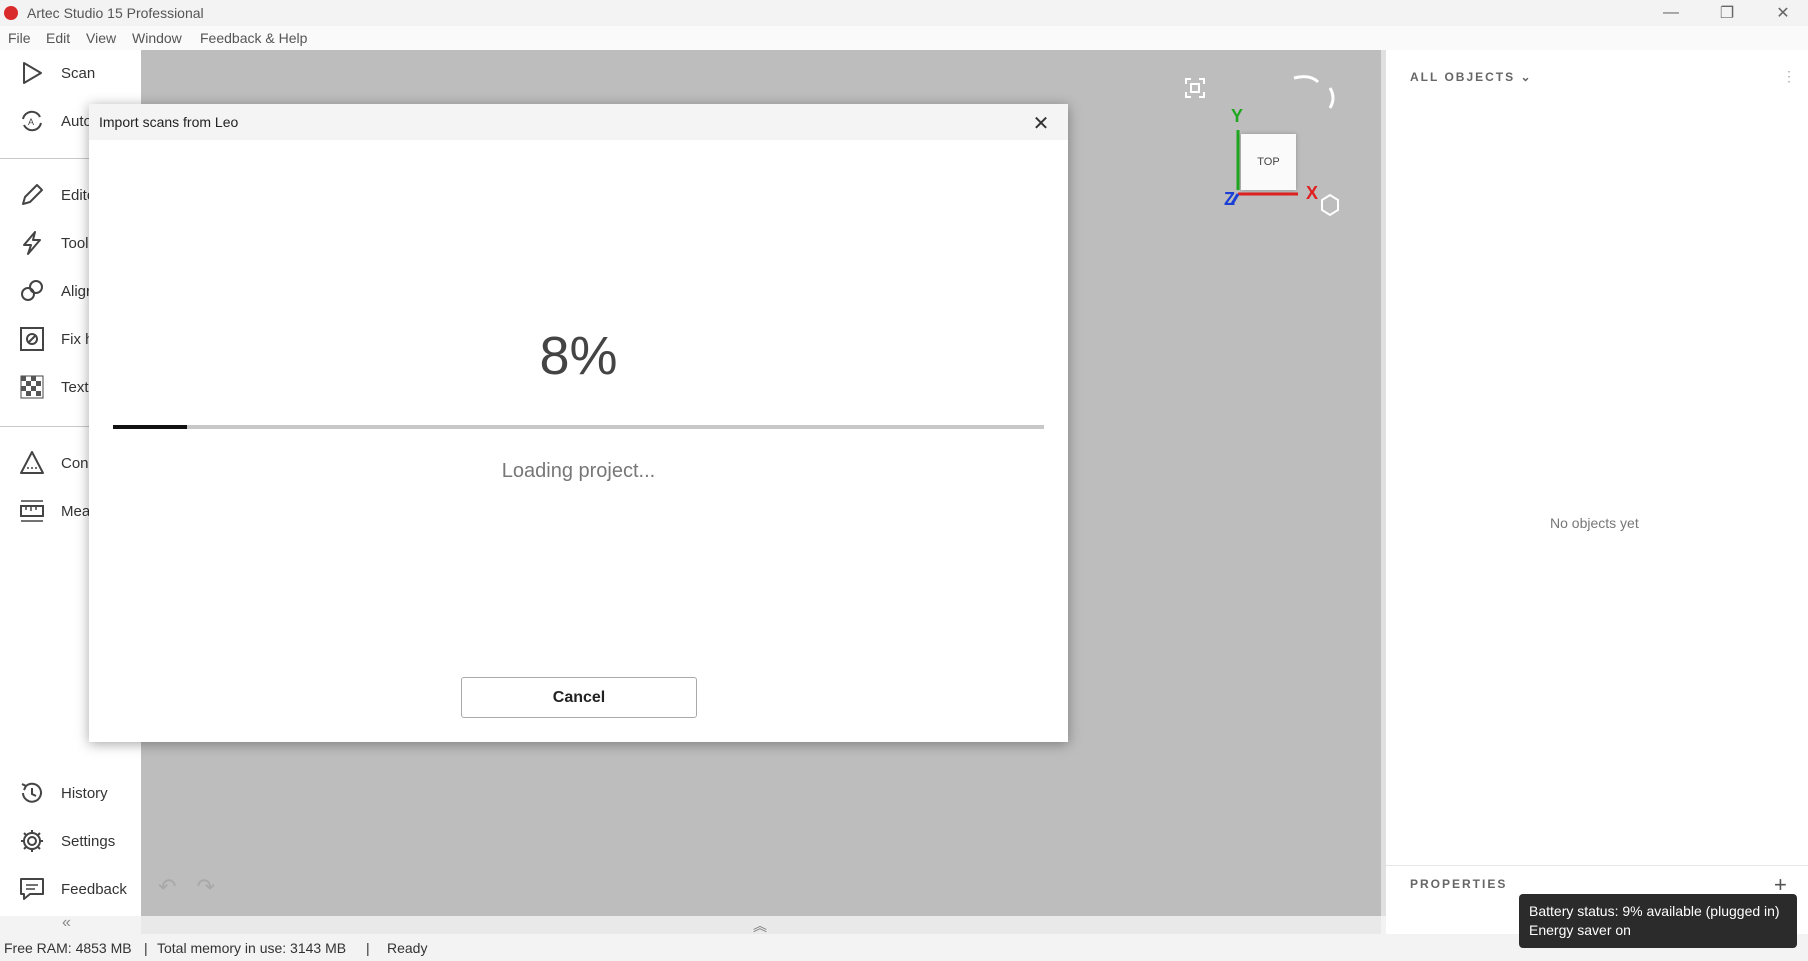 This screenshot has width=1808, height=961. Describe the element at coordinates (32, 73) in the screenshot. I see `scan-icon` at that location.